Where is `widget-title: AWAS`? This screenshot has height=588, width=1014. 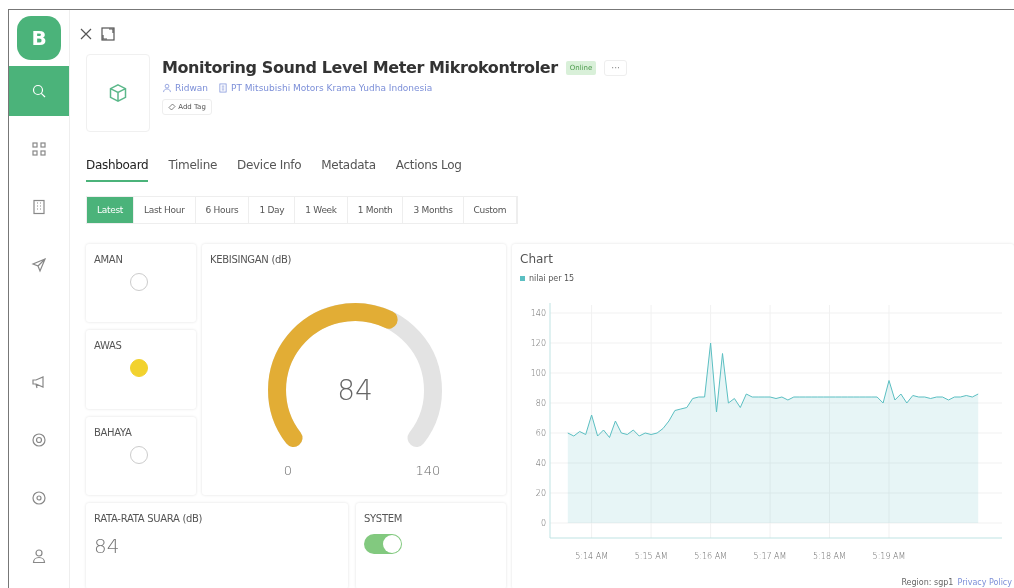
widget-title: AWAS is located at coordinates (108, 346).